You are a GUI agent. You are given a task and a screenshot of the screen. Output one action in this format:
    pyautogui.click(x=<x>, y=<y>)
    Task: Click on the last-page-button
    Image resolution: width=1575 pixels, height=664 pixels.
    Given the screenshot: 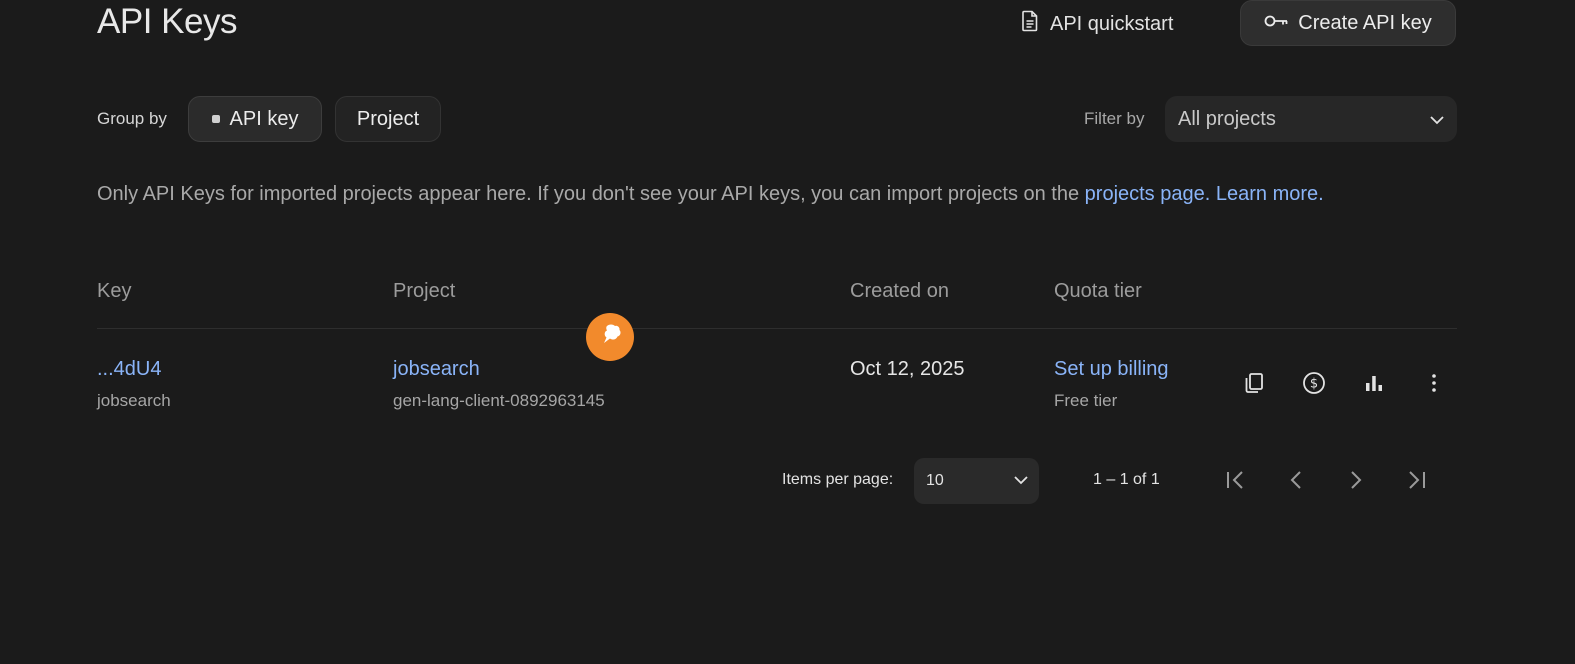 What is the action you would take?
    pyautogui.click(x=1416, y=482)
    